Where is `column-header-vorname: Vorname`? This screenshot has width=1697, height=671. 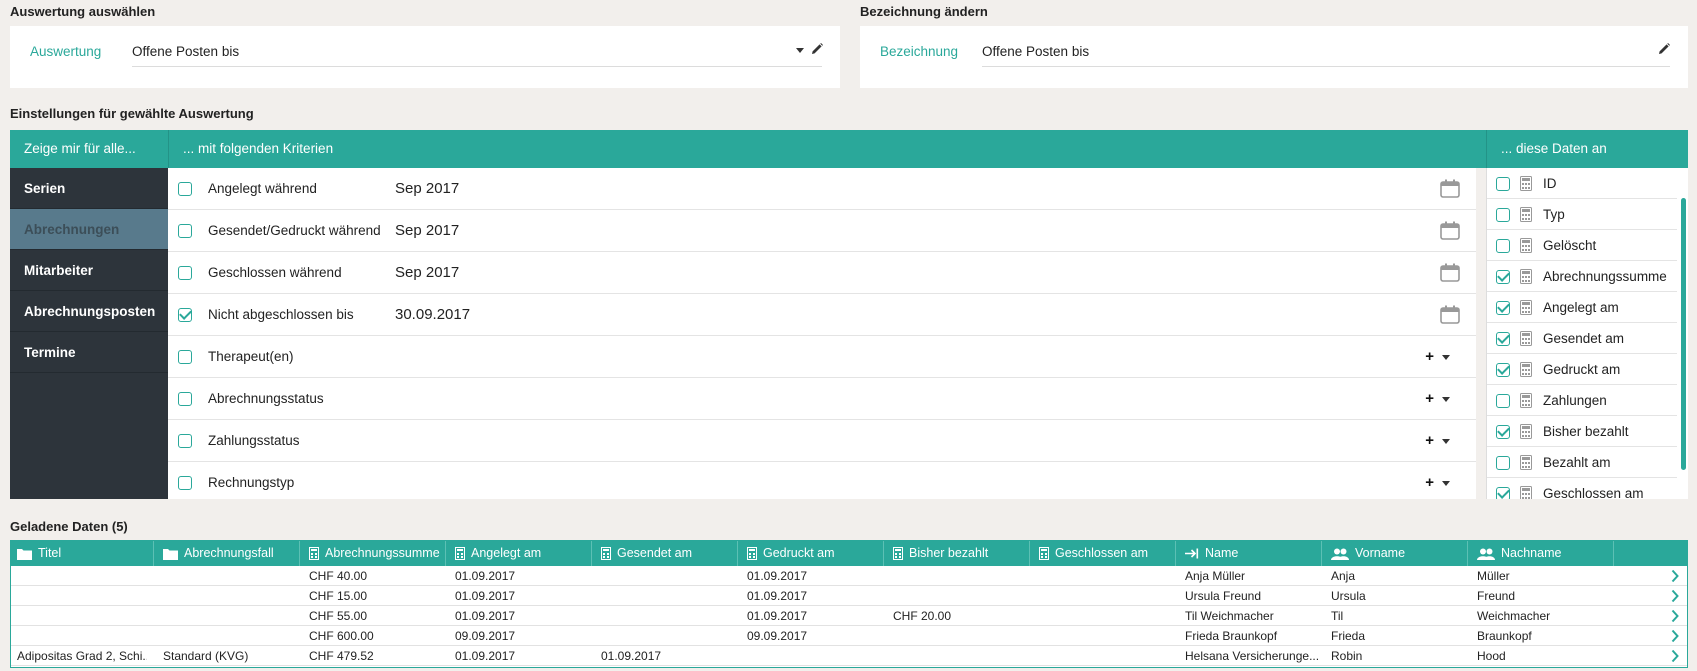
column-header-vorname: Vorname is located at coordinates (1396, 553).